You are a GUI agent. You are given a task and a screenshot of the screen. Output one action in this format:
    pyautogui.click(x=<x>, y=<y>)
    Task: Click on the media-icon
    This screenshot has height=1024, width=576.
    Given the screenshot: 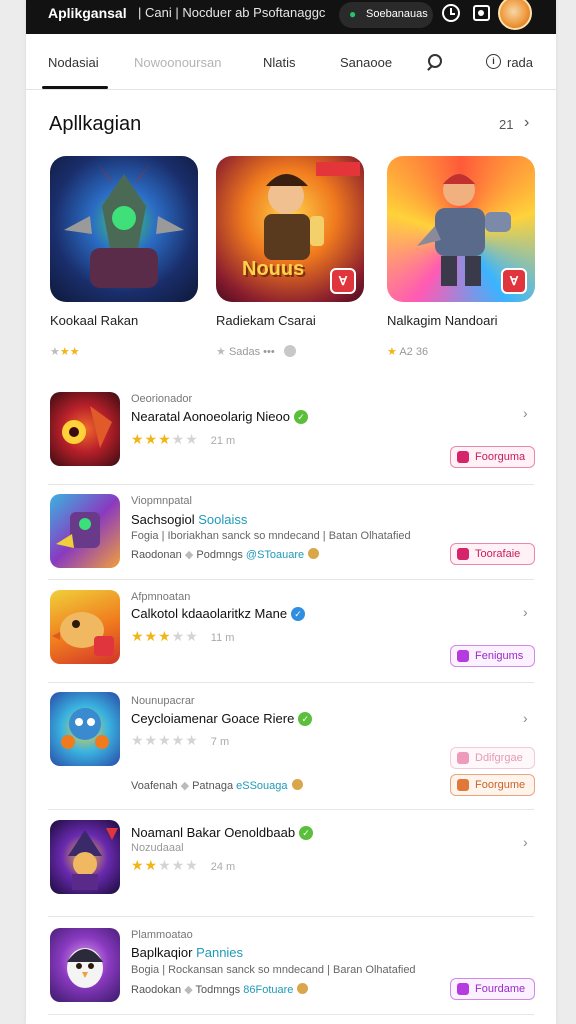 What is the action you would take?
    pyautogui.click(x=481, y=13)
    